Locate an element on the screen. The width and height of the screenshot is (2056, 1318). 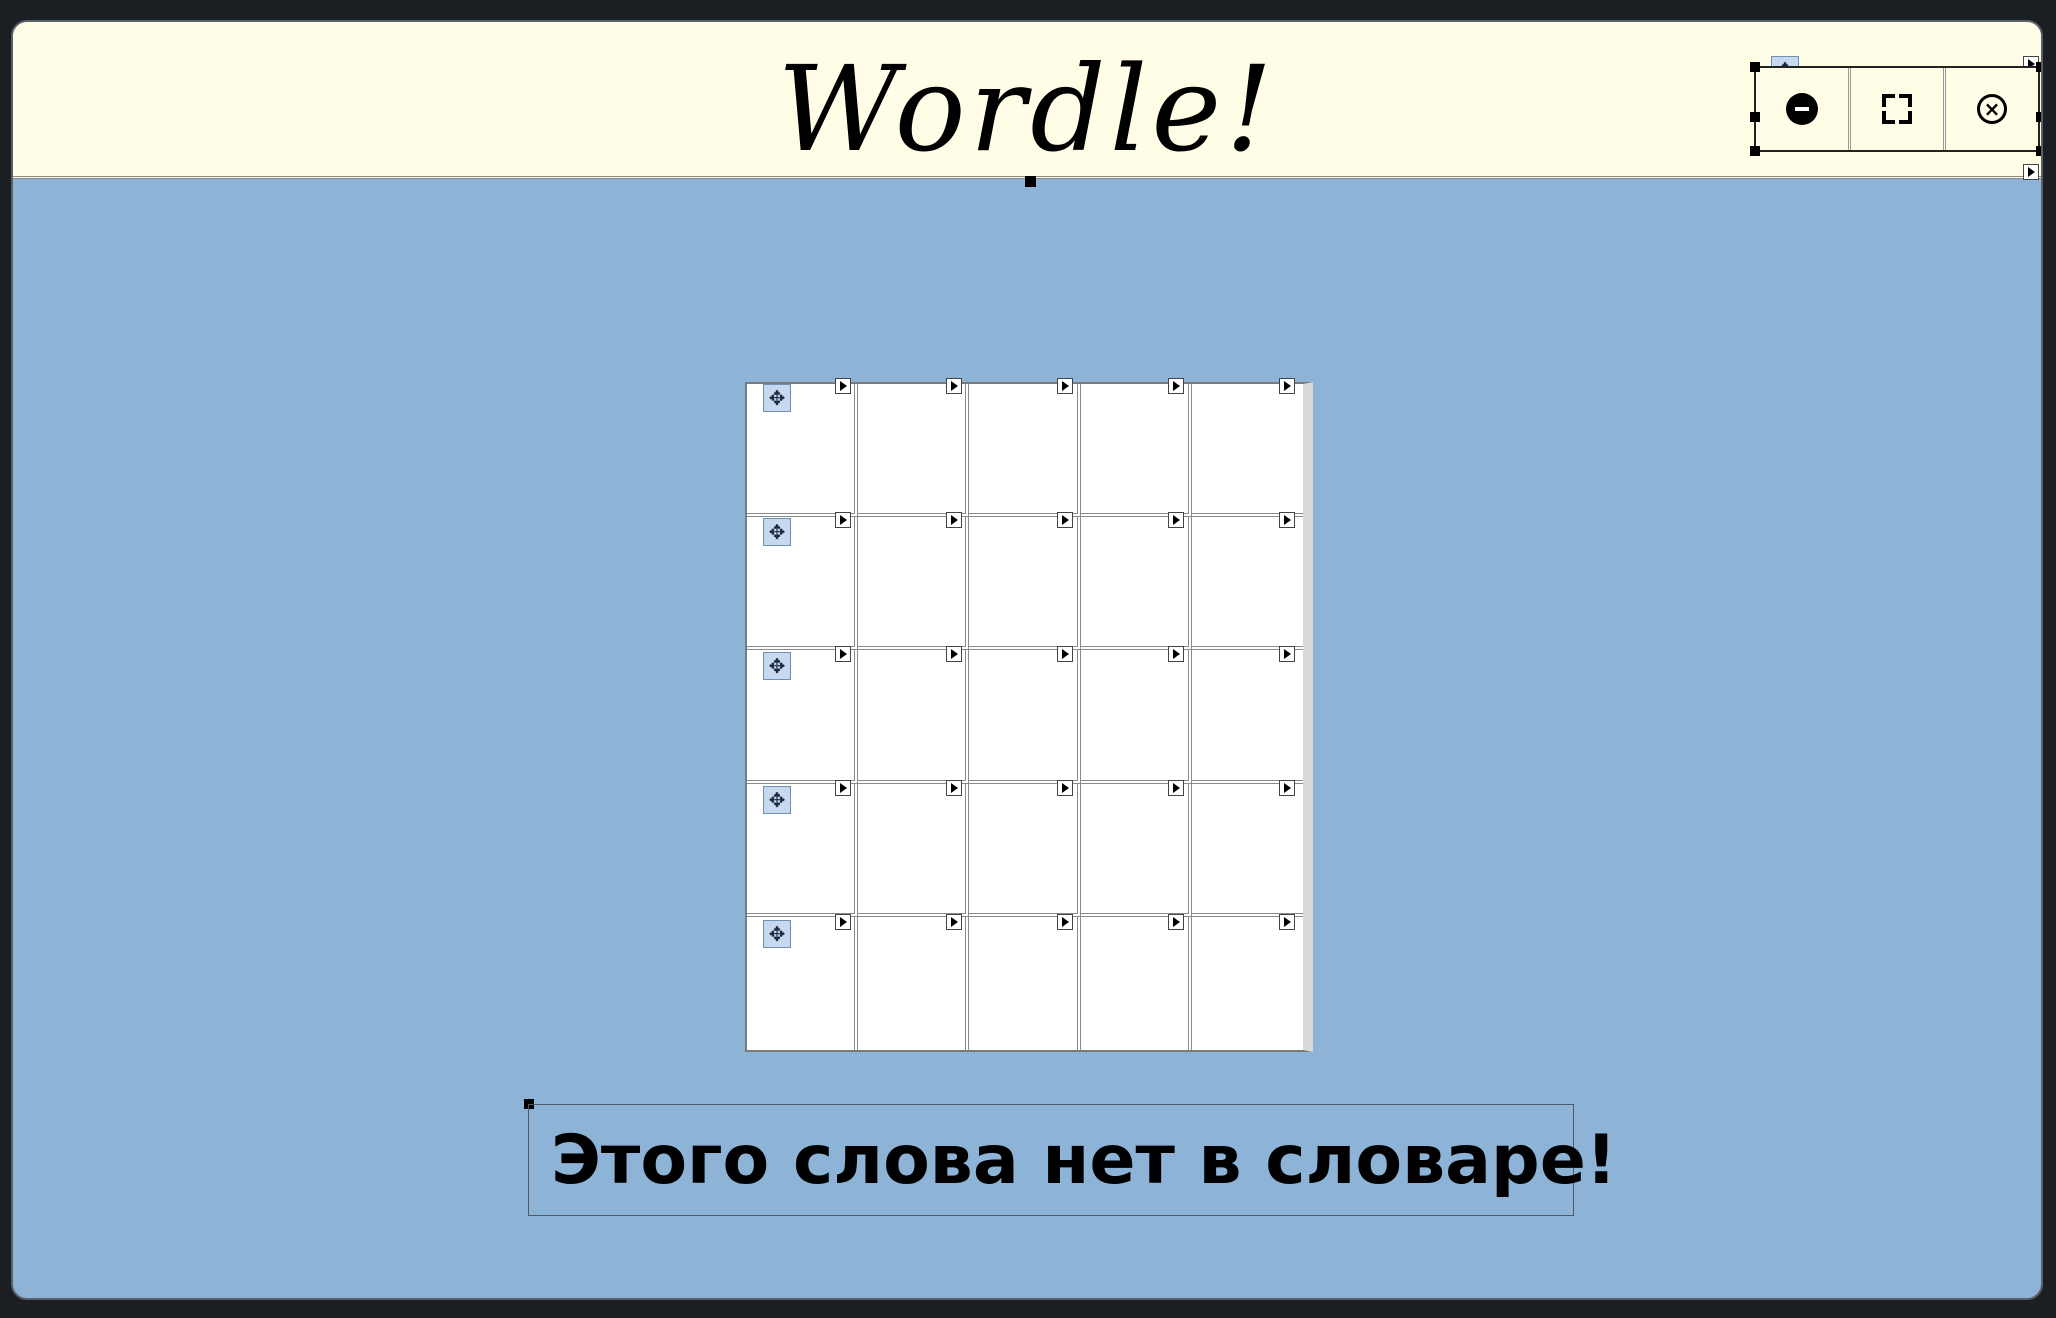
letter-grid is located at coordinates (1029, 717).